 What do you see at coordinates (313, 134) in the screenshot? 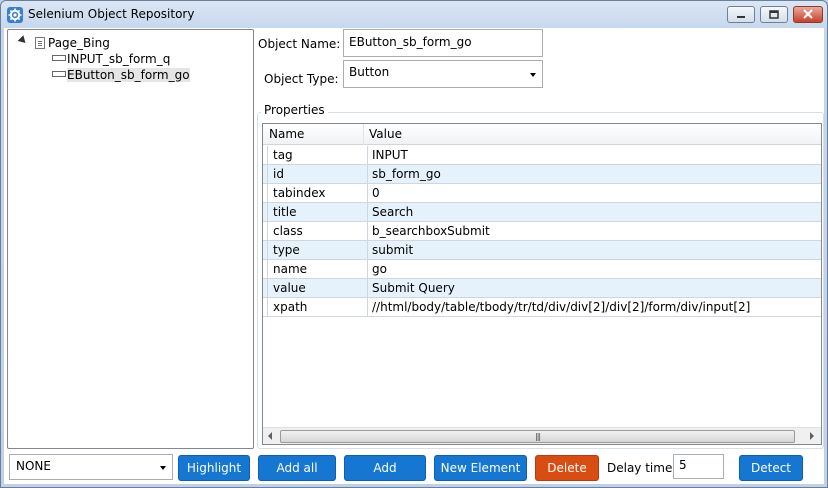
I see `column-header-name: Name` at bounding box center [313, 134].